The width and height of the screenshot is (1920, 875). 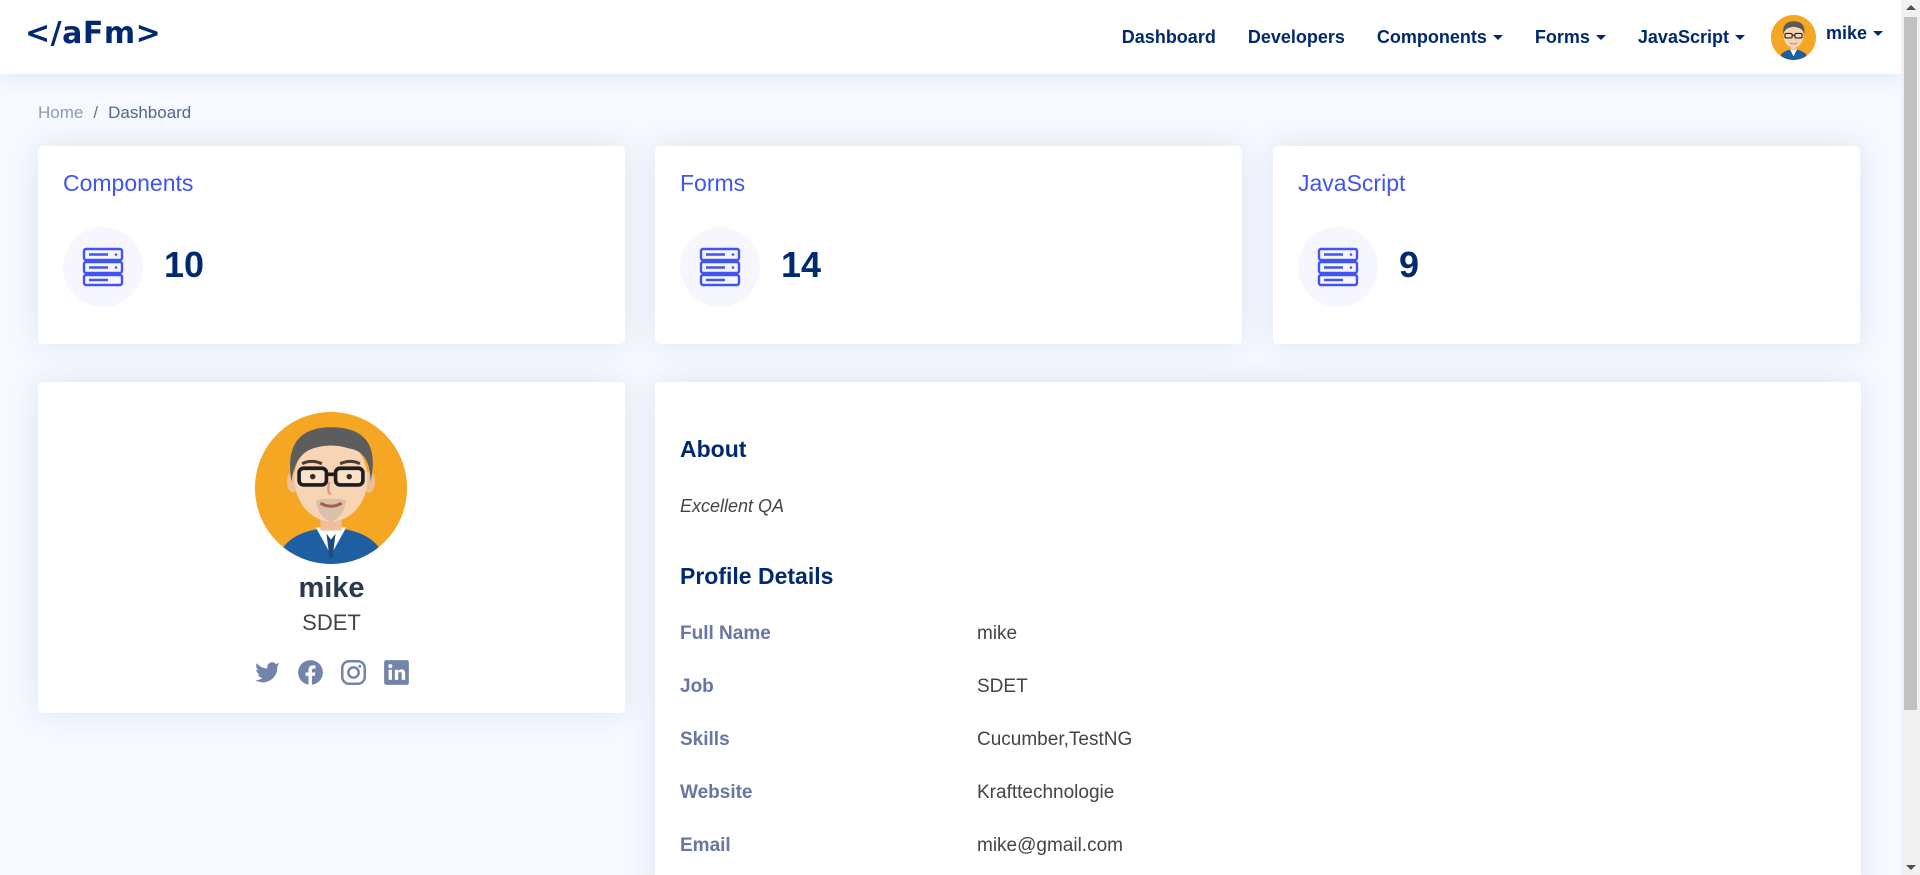 I want to click on logo: </aFm>, so click(x=93, y=33).